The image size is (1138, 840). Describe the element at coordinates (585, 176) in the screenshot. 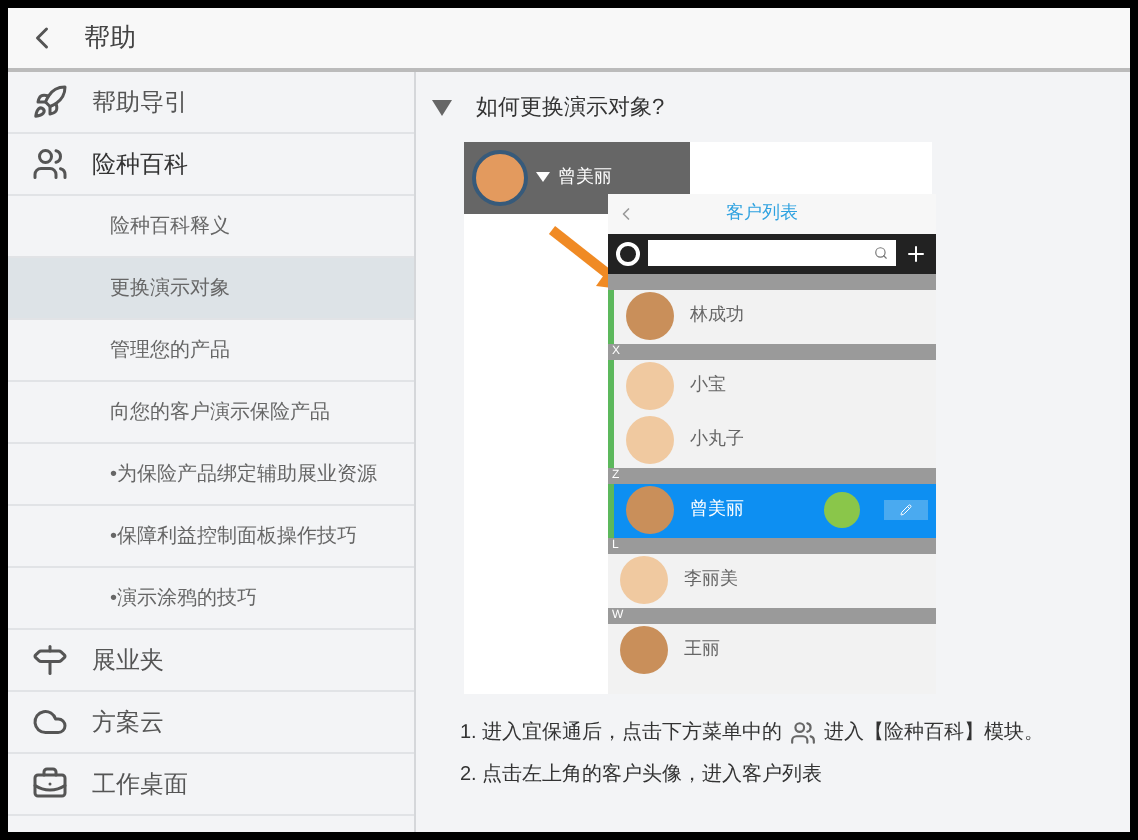

I see `profile-name: 曾美丽` at that location.